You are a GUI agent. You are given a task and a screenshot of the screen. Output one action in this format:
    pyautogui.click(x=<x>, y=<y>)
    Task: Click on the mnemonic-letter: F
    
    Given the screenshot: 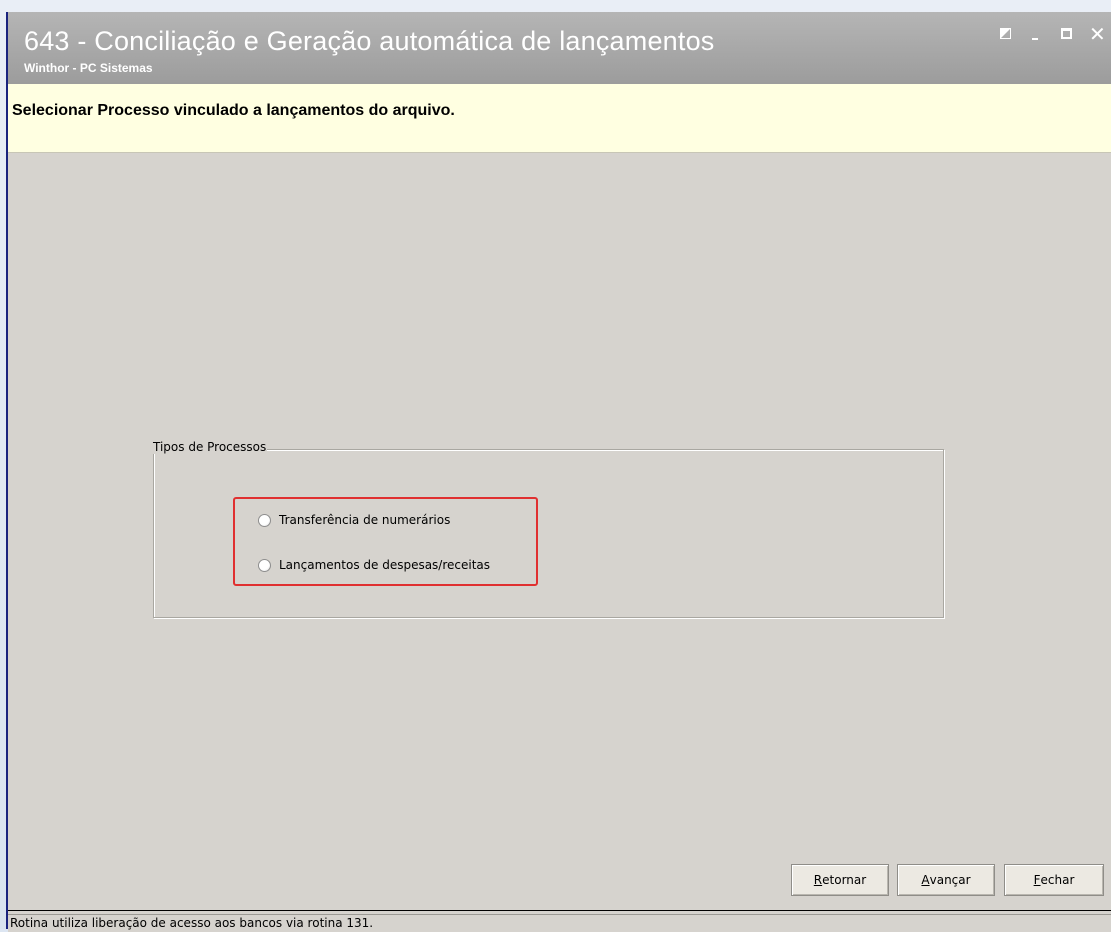 What is the action you would take?
    pyautogui.click(x=1037, y=880)
    